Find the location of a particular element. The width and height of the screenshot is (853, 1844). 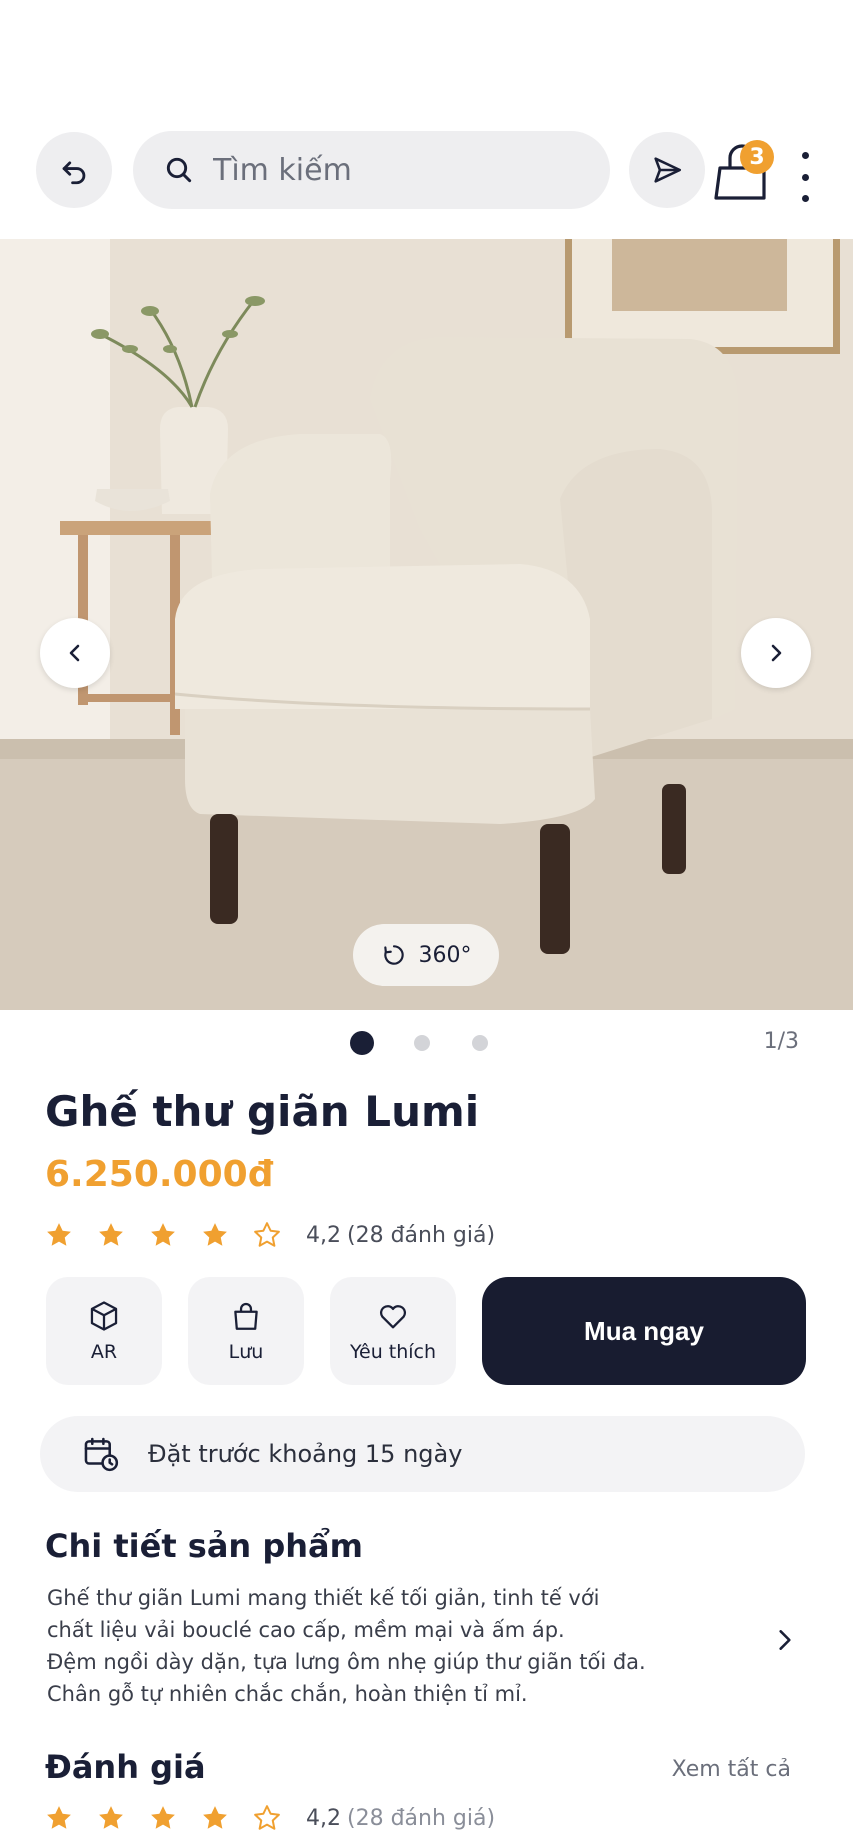

save-button: Lưu is located at coordinates (246, 1331).